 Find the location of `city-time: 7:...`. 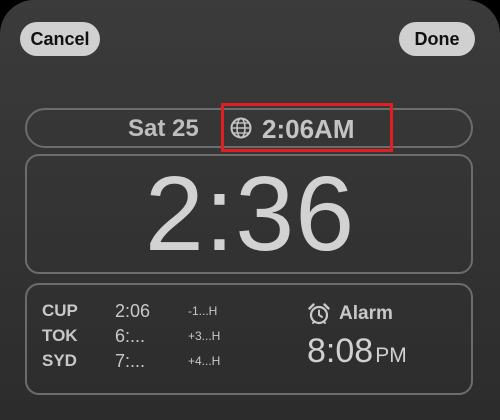

city-time: 7:... is located at coordinates (130, 361).